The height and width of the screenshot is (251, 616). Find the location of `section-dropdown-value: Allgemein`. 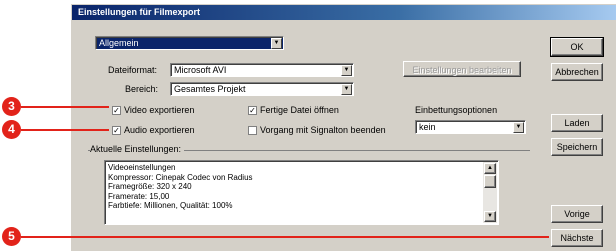

section-dropdown-value: Allgemein is located at coordinates (119, 43).